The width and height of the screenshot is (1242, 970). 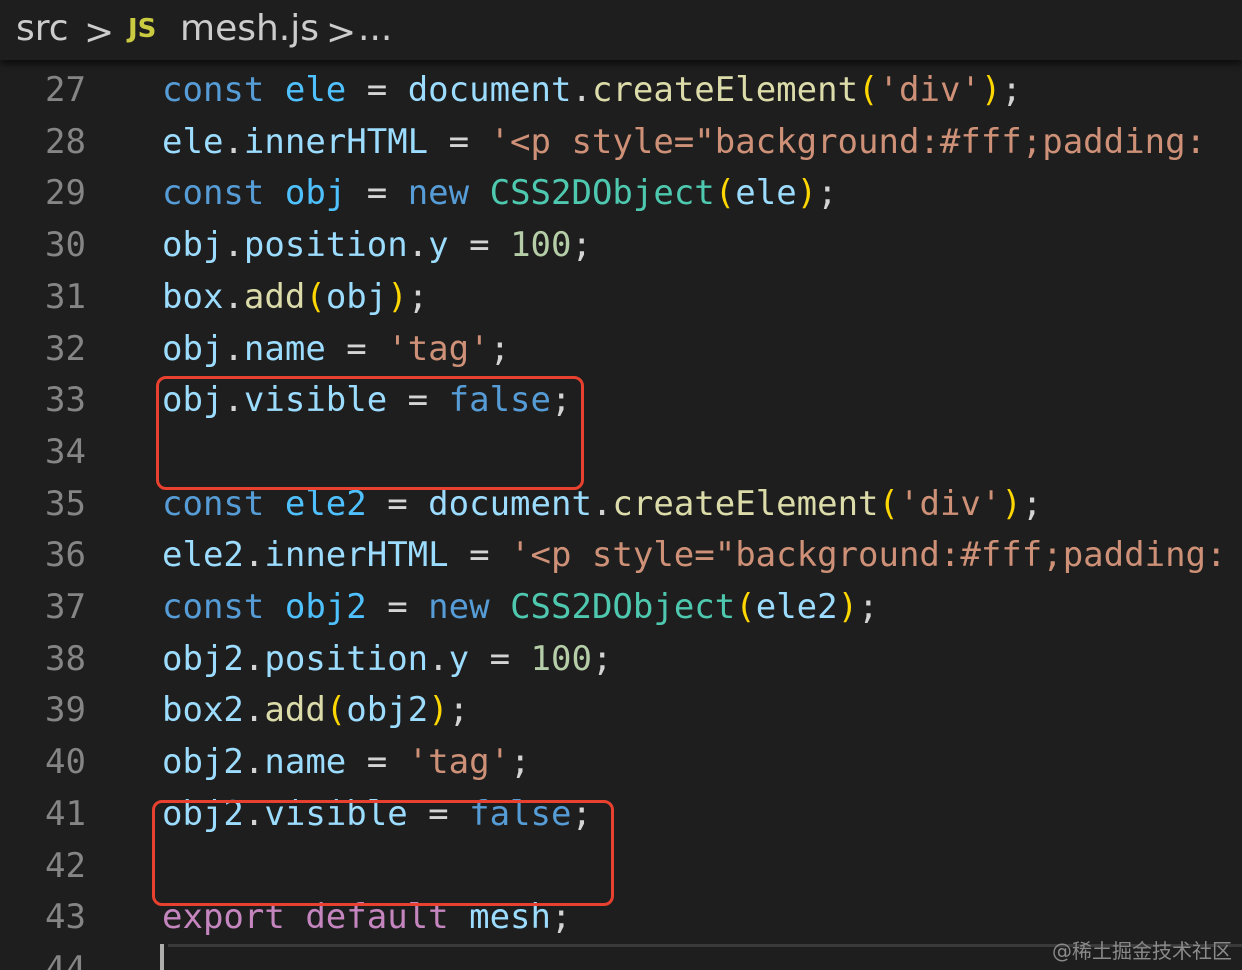 I want to click on breadcrumb-folder-src: src, so click(x=42, y=28).